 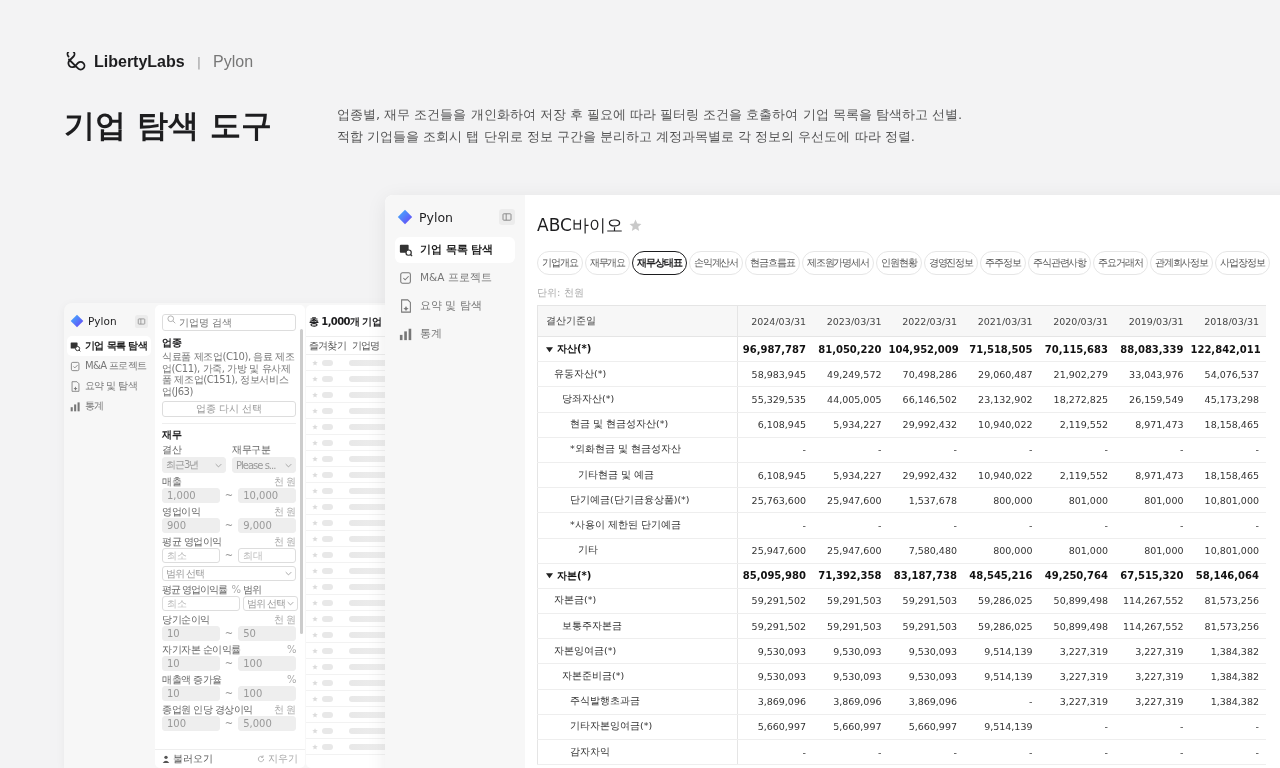 What do you see at coordinates (926, 399) in the screenshot?
I see `table-cell: 66,146,502` at bounding box center [926, 399].